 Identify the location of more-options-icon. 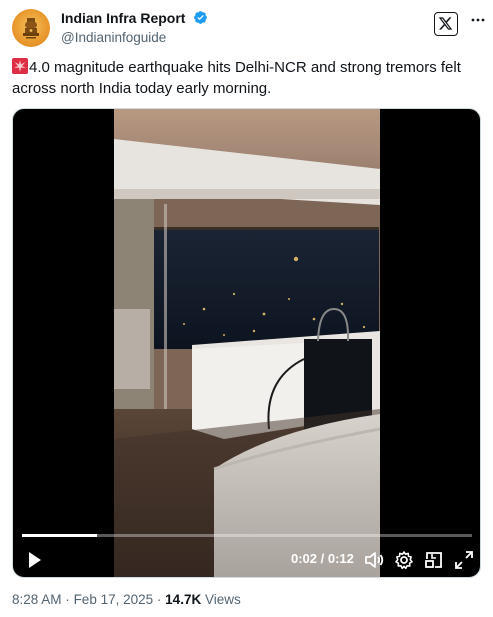
(478, 20).